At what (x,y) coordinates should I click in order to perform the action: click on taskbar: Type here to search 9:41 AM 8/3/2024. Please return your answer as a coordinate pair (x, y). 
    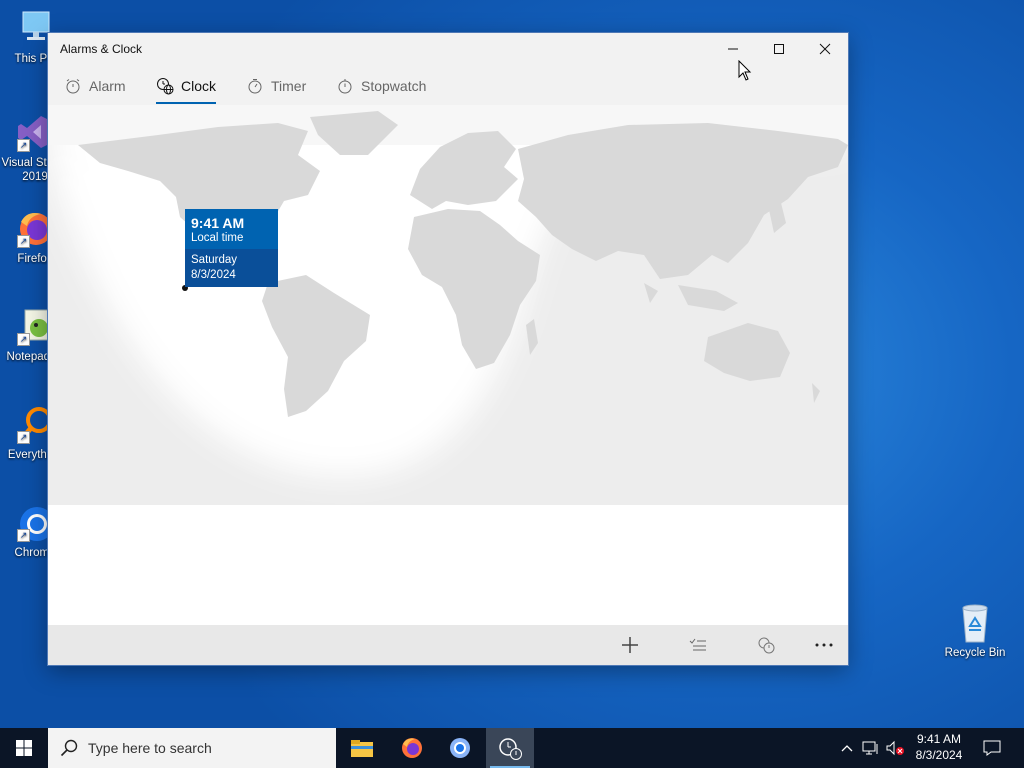
    Looking at the image, I should click on (512, 748).